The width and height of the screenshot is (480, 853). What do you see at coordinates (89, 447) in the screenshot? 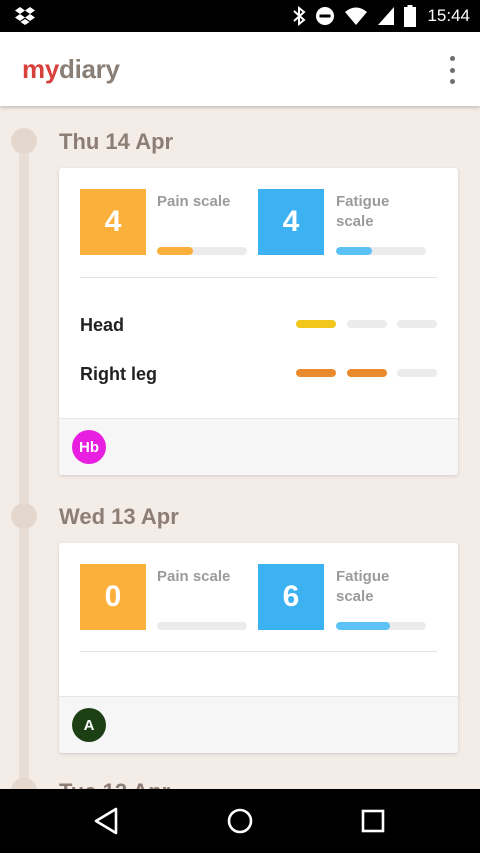
I see `avatar: Hb` at bounding box center [89, 447].